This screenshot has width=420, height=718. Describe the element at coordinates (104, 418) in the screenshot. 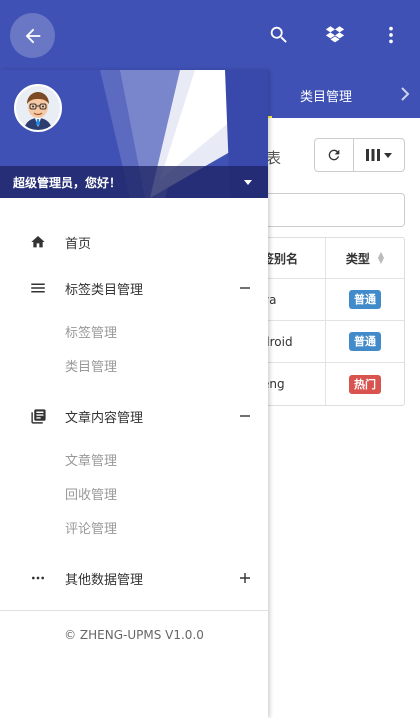

I see `menu-item-label: 文章内容管理` at that location.